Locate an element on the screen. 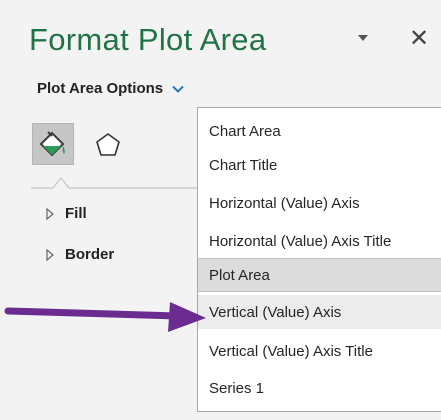 The height and width of the screenshot is (420, 441). dropdown-item-label: Plot Area is located at coordinates (239, 275).